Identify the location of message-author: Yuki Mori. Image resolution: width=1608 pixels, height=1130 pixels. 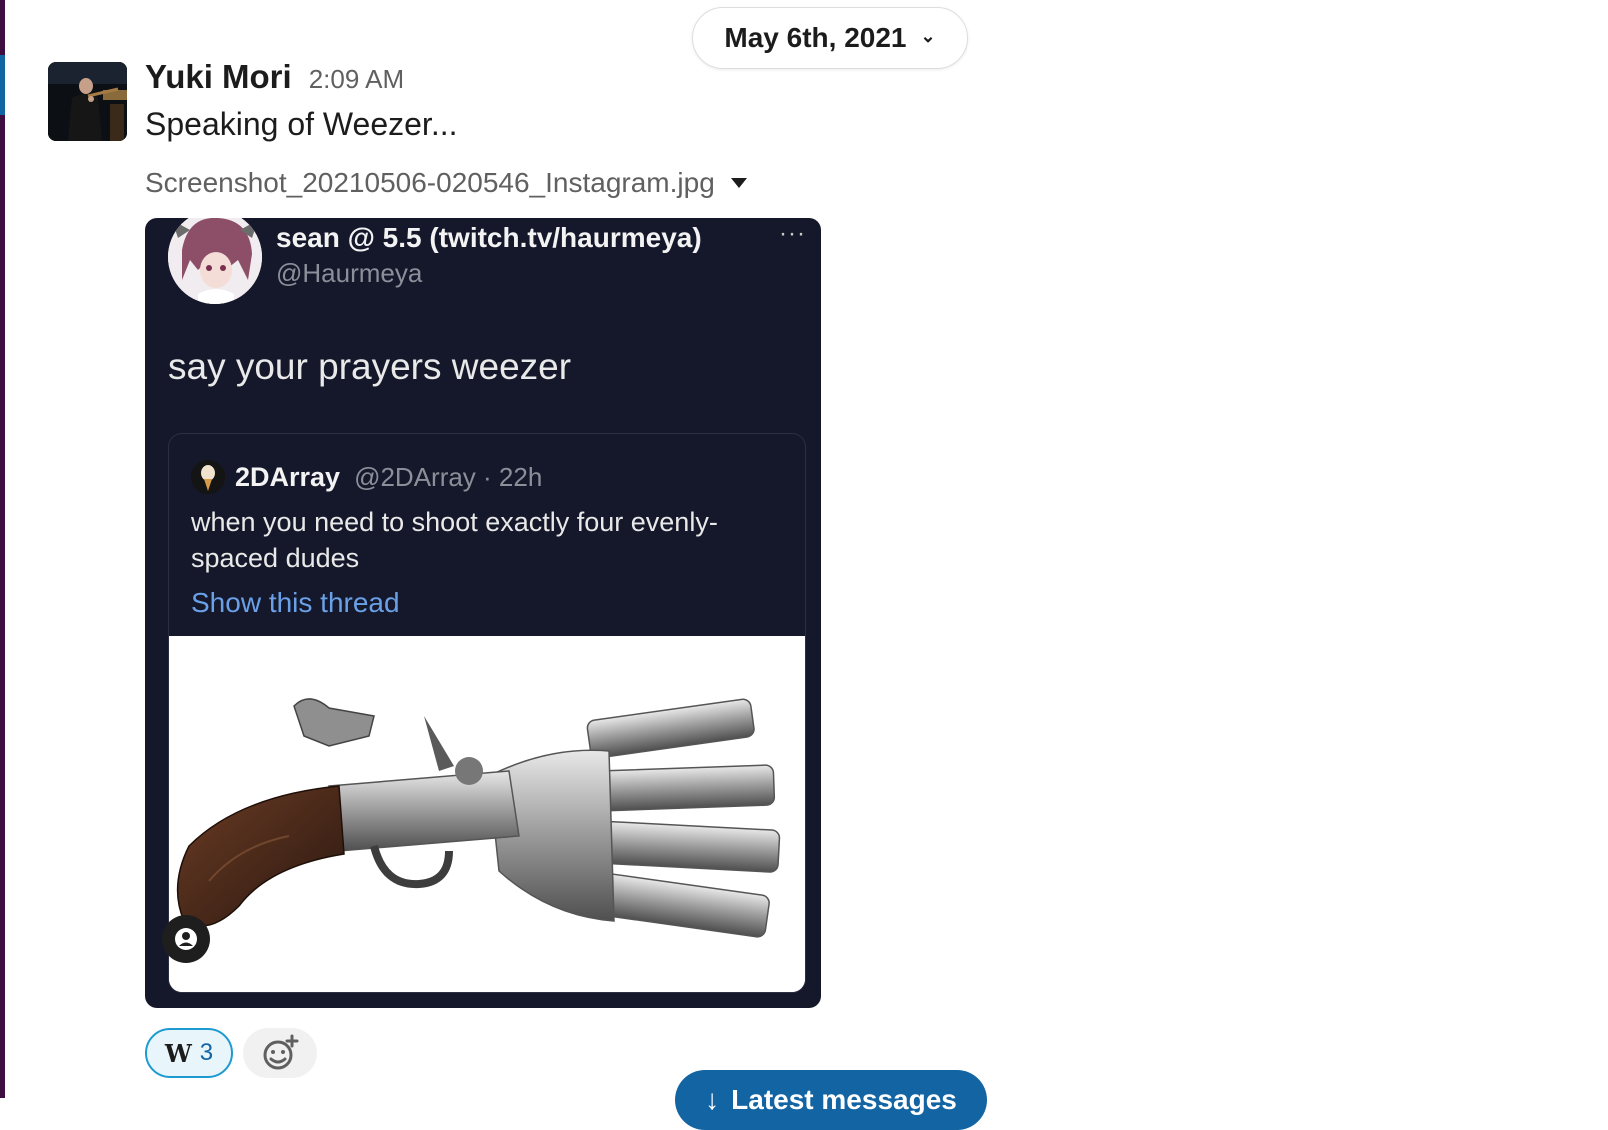
(218, 77).